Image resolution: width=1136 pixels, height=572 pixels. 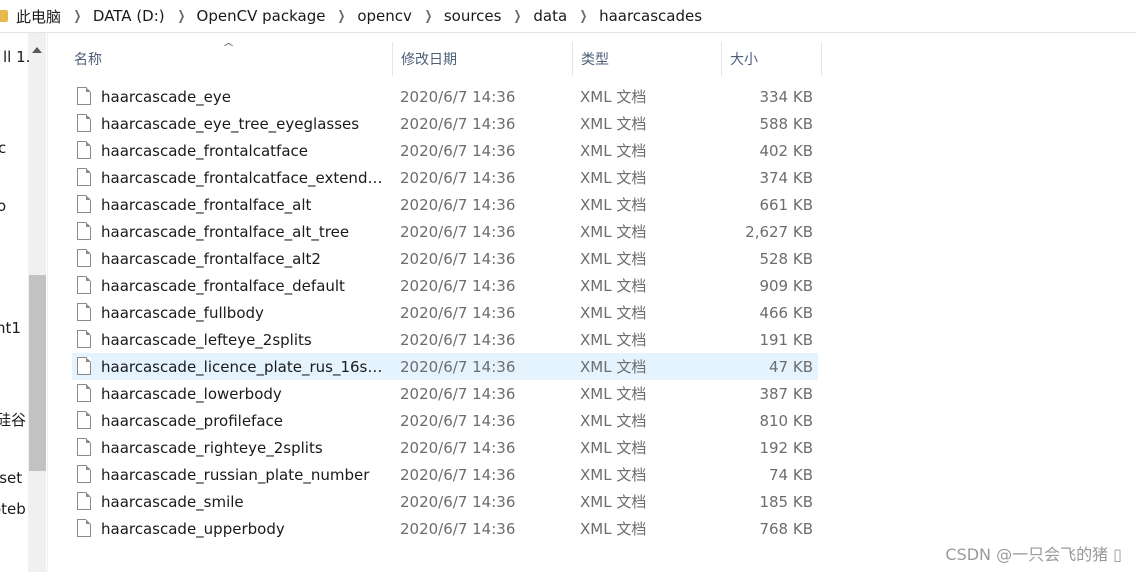 What do you see at coordinates (786, 339) in the screenshot?
I see `file-size: 191 KB` at bounding box center [786, 339].